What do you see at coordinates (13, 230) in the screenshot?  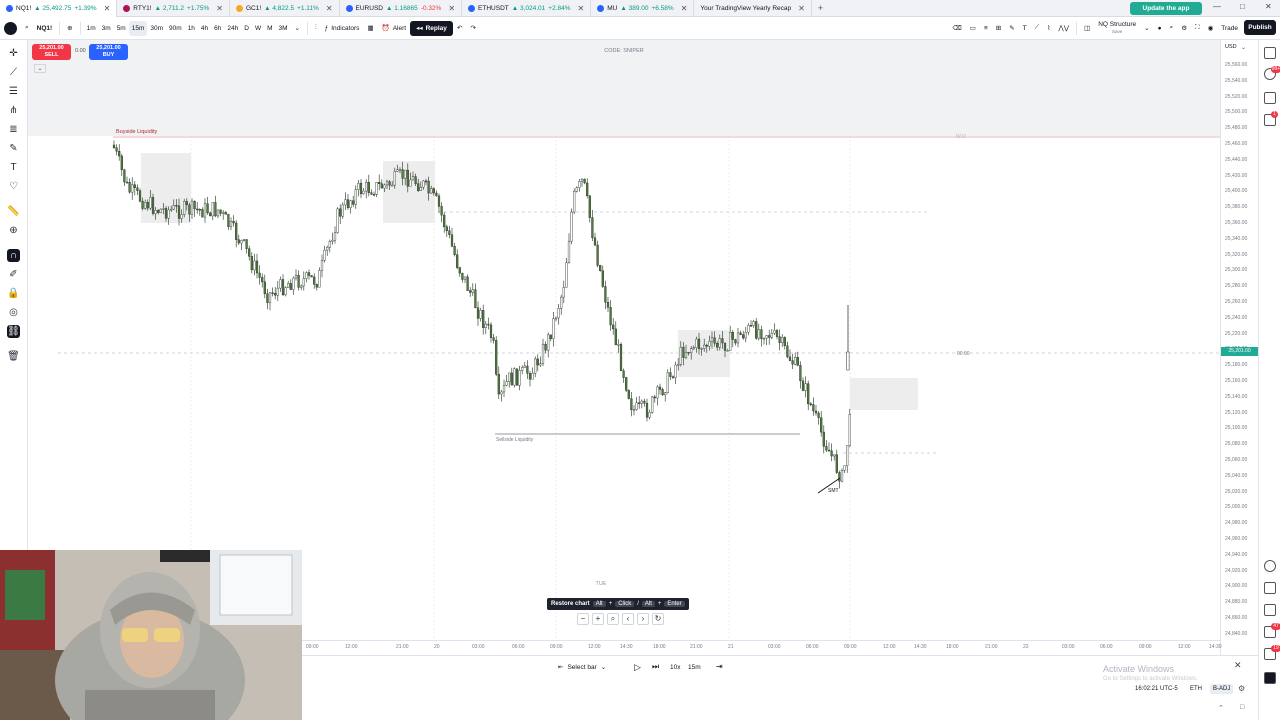 I see `zoom-icon: ⊕` at bounding box center [13, 230].